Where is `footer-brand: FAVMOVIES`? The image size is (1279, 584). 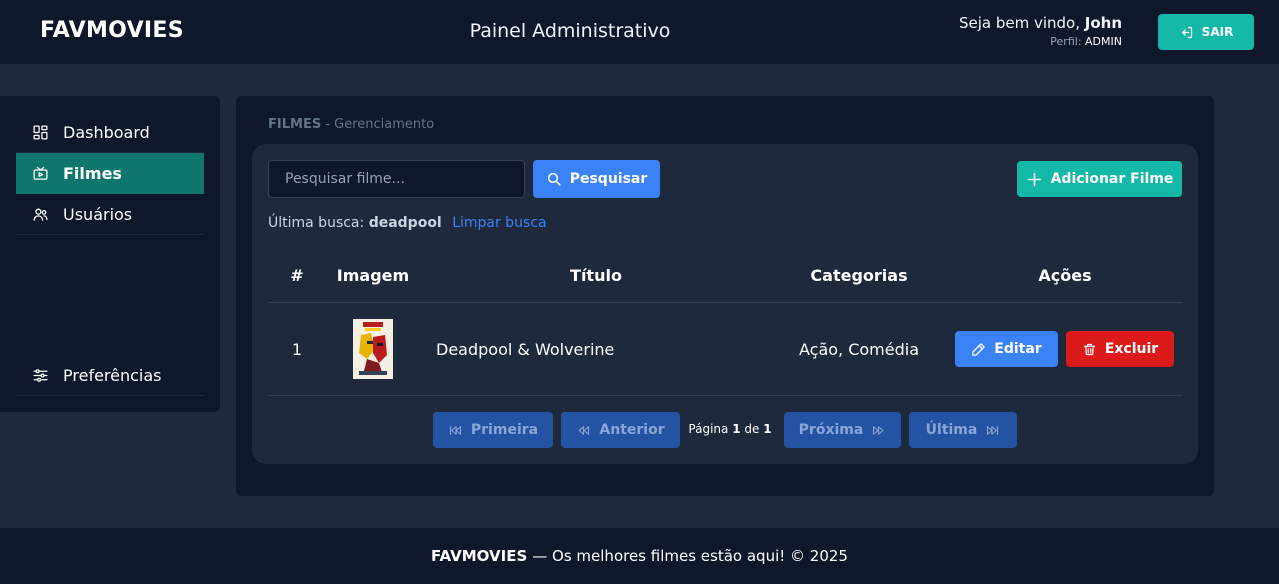
footer-brand: FAVMOVIES is located at coordinates (479, 556).